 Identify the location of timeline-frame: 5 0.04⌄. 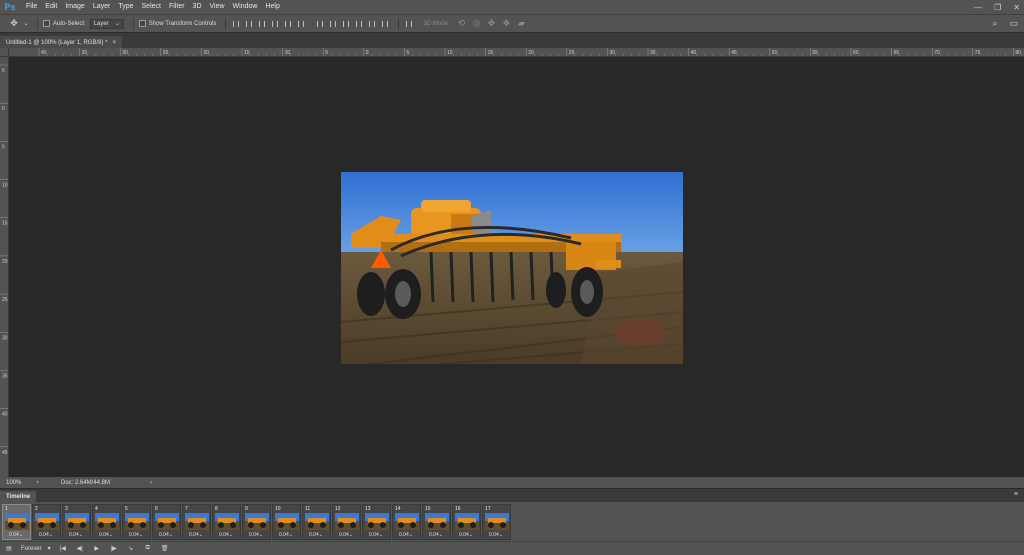
(136, 522).